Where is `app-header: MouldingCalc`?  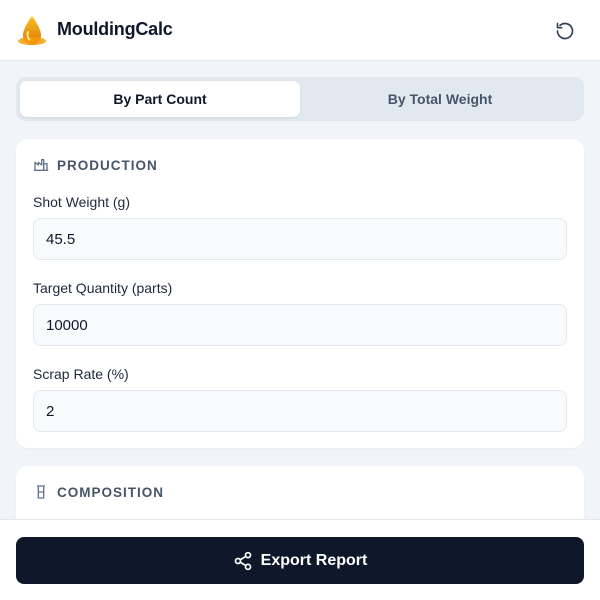
app-header: MouldingCalc is located at coordinates (300, 30).